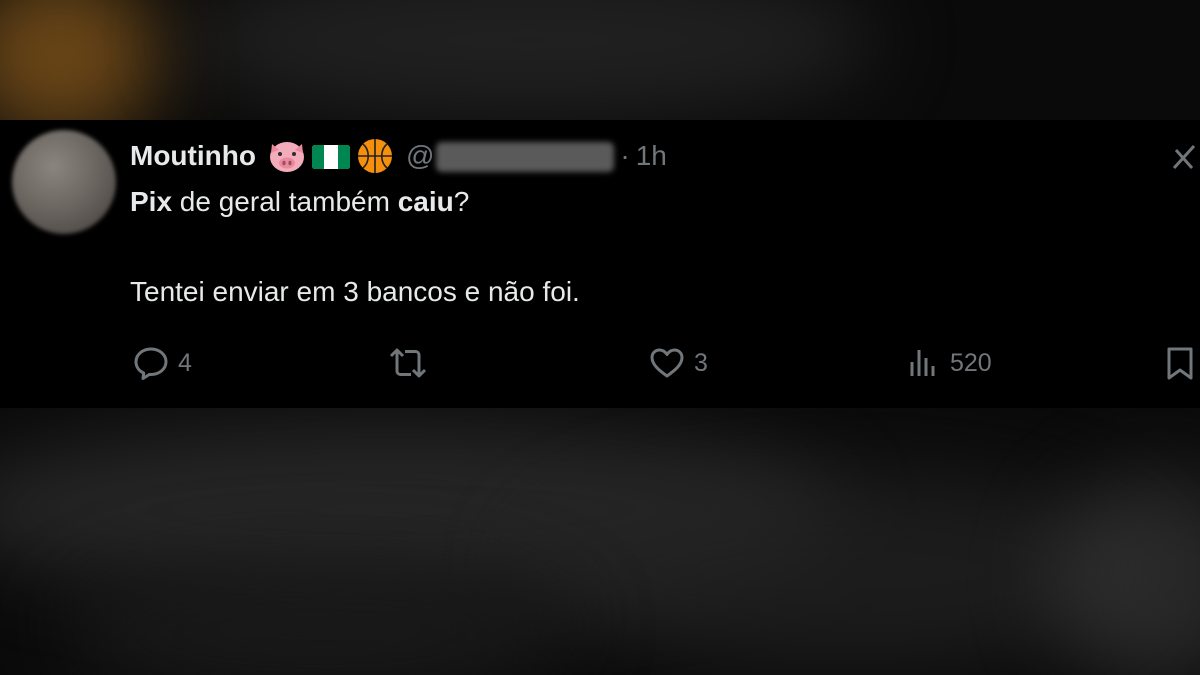 This screenshot has height=675, width=1200. I want to click on reply-count: 4, so click(185, 362).